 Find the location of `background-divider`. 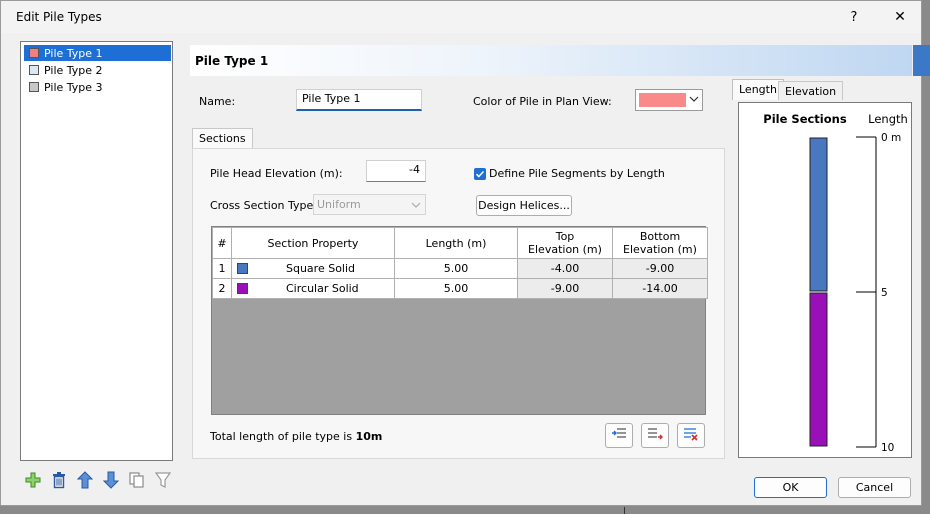

background-divider is located at coordinates (624, 510).